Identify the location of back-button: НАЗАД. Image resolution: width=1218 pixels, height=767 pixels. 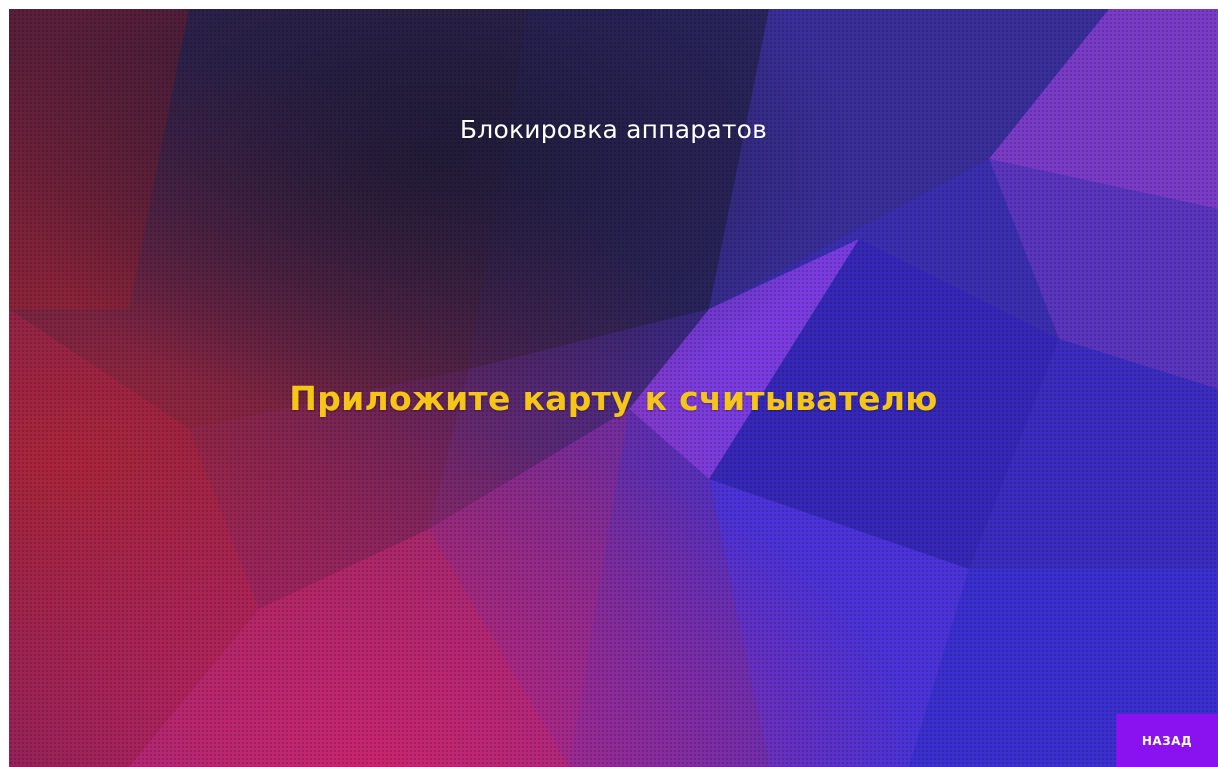
(1167, 740).